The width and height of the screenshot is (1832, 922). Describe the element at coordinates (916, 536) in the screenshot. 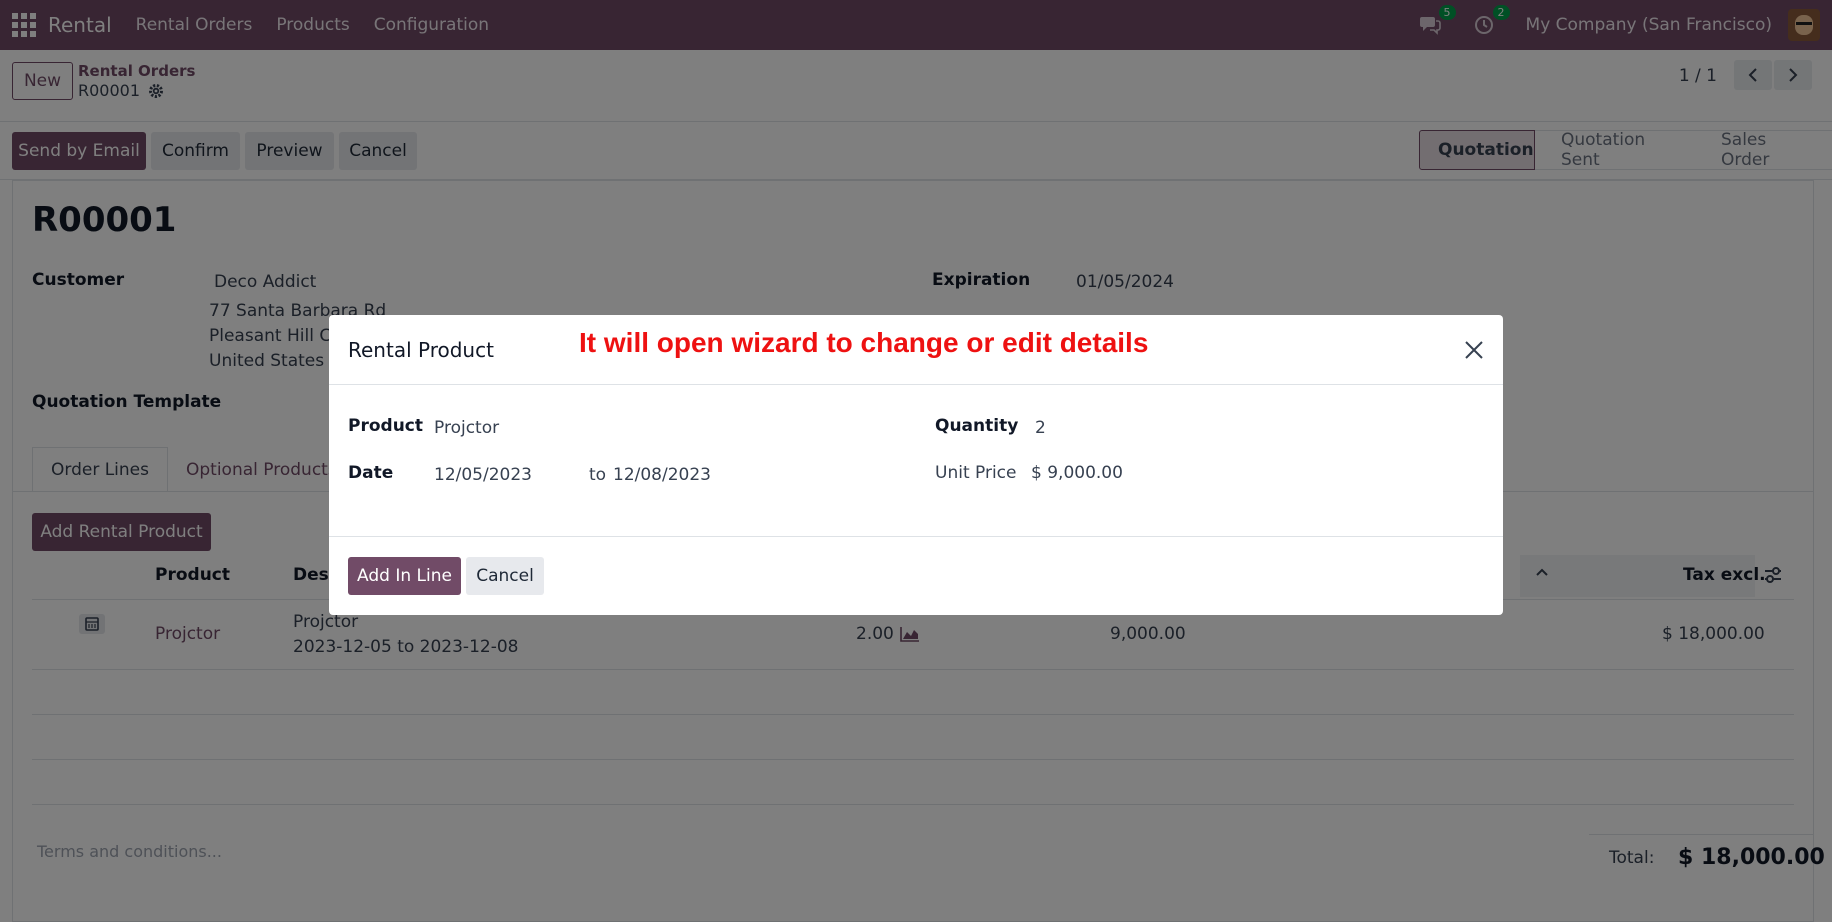

I see `dialog-footer-divider` at that location.